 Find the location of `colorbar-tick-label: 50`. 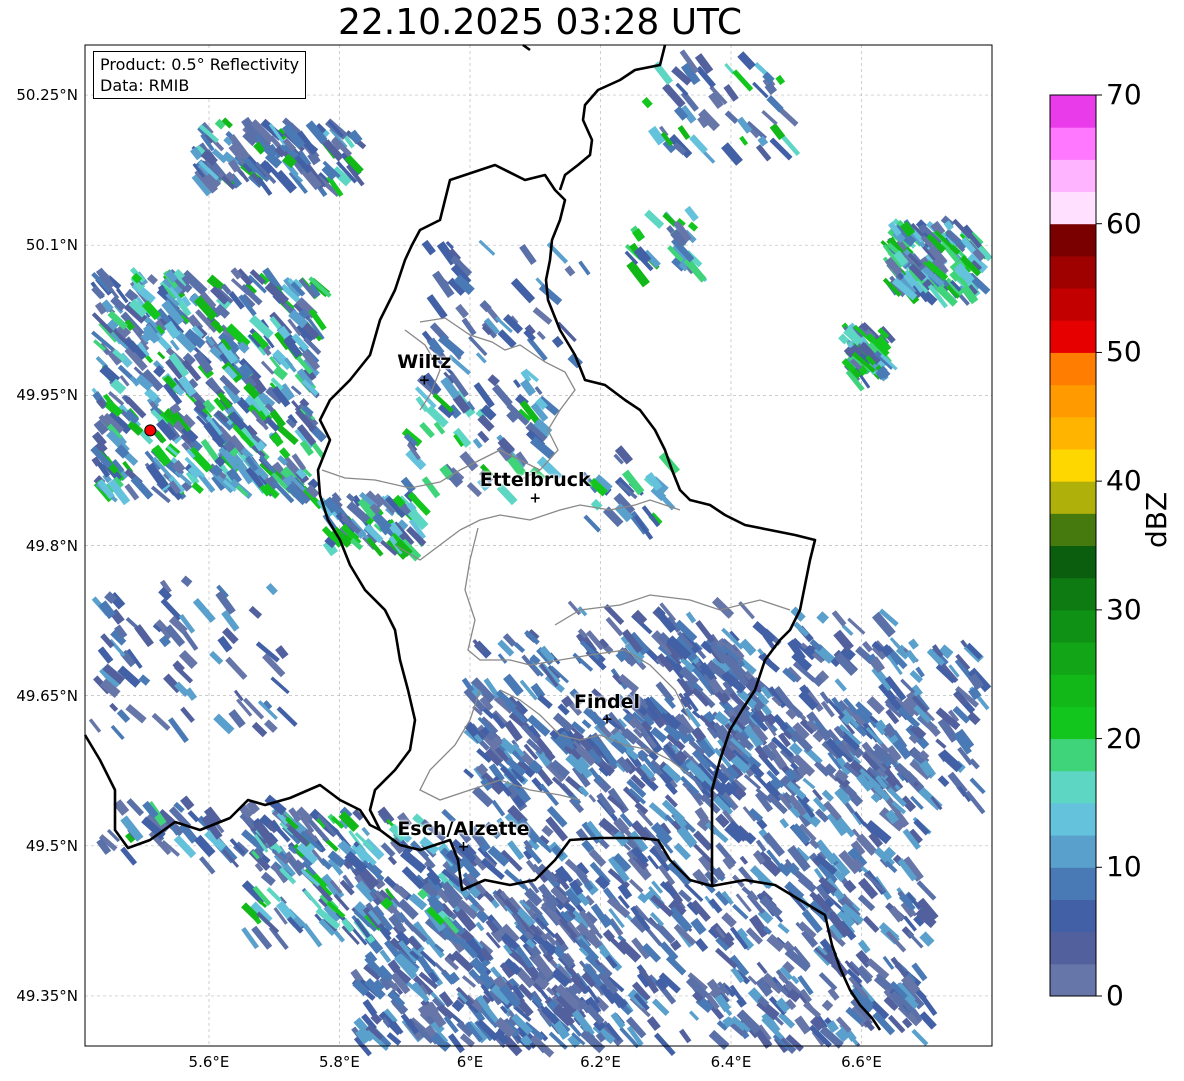

colorbar-tick-label: 50 is located at coordinates (1124, 352).